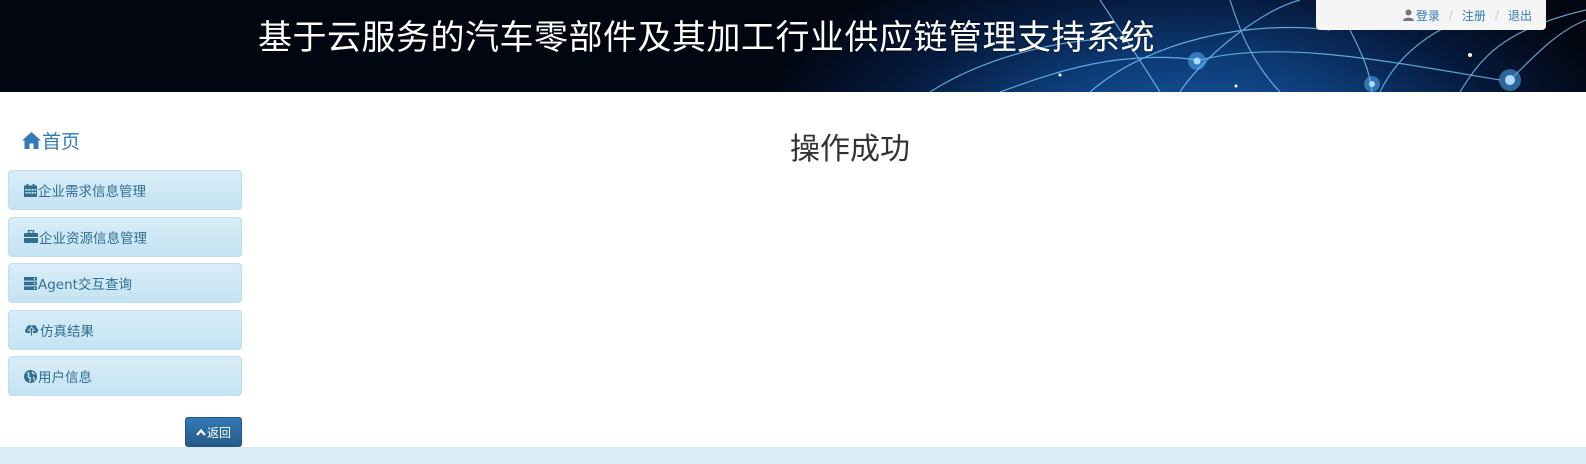  I want to click on sidebar-item-demand-management: 企业需求信息管理, so click(125, 190).